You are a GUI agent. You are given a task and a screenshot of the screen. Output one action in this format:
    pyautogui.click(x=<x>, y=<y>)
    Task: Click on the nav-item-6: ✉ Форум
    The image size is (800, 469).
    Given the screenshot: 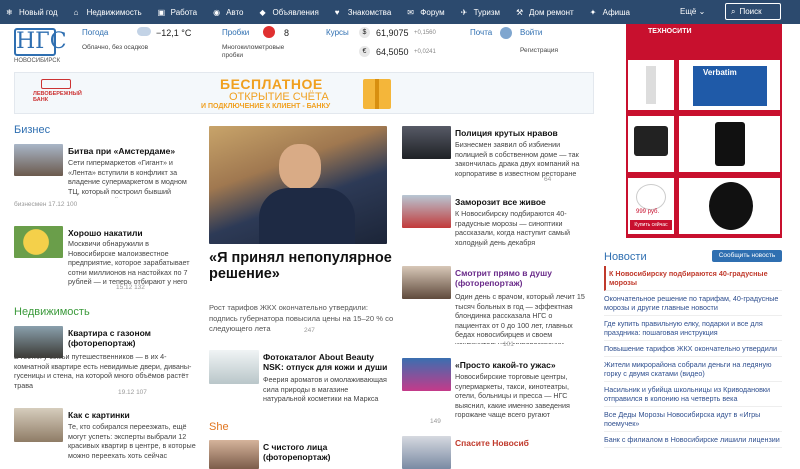 What is the action you would take?
    pyautogui.click(x=425, y=12)
    